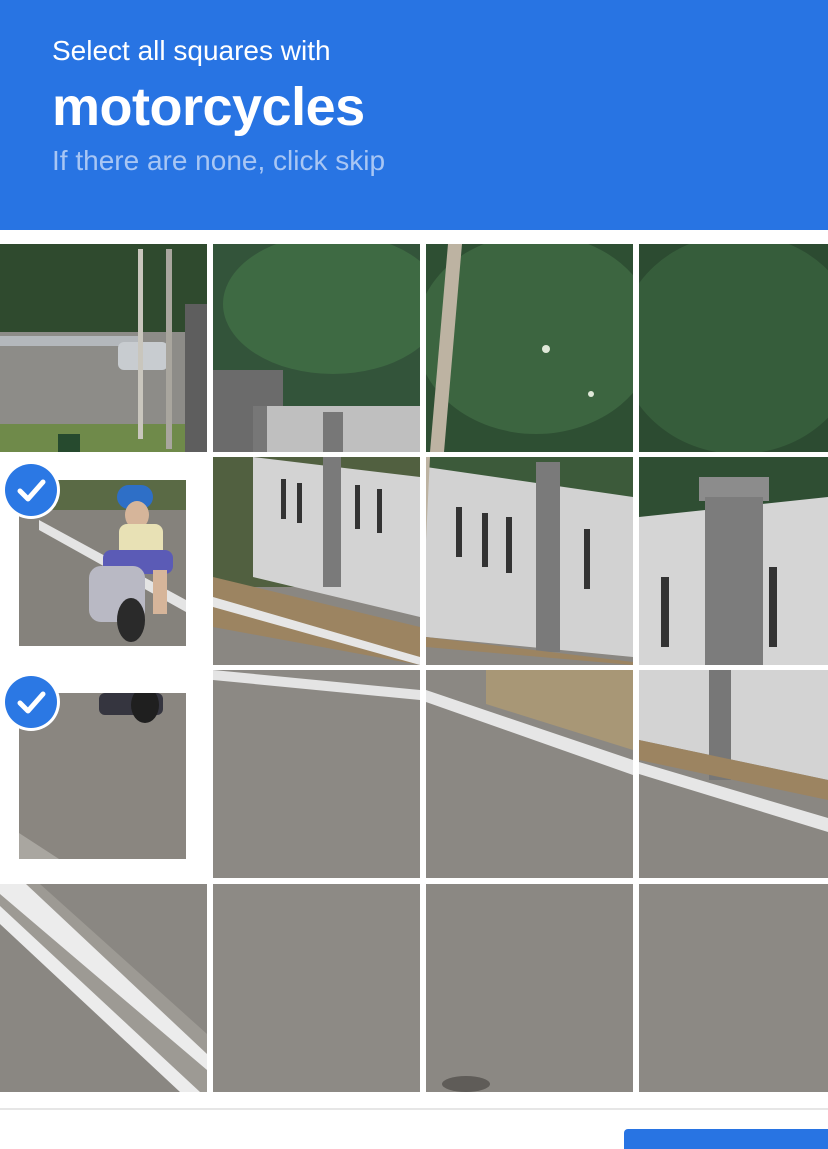  I want to click on footer-divider, so click(414, 1109).